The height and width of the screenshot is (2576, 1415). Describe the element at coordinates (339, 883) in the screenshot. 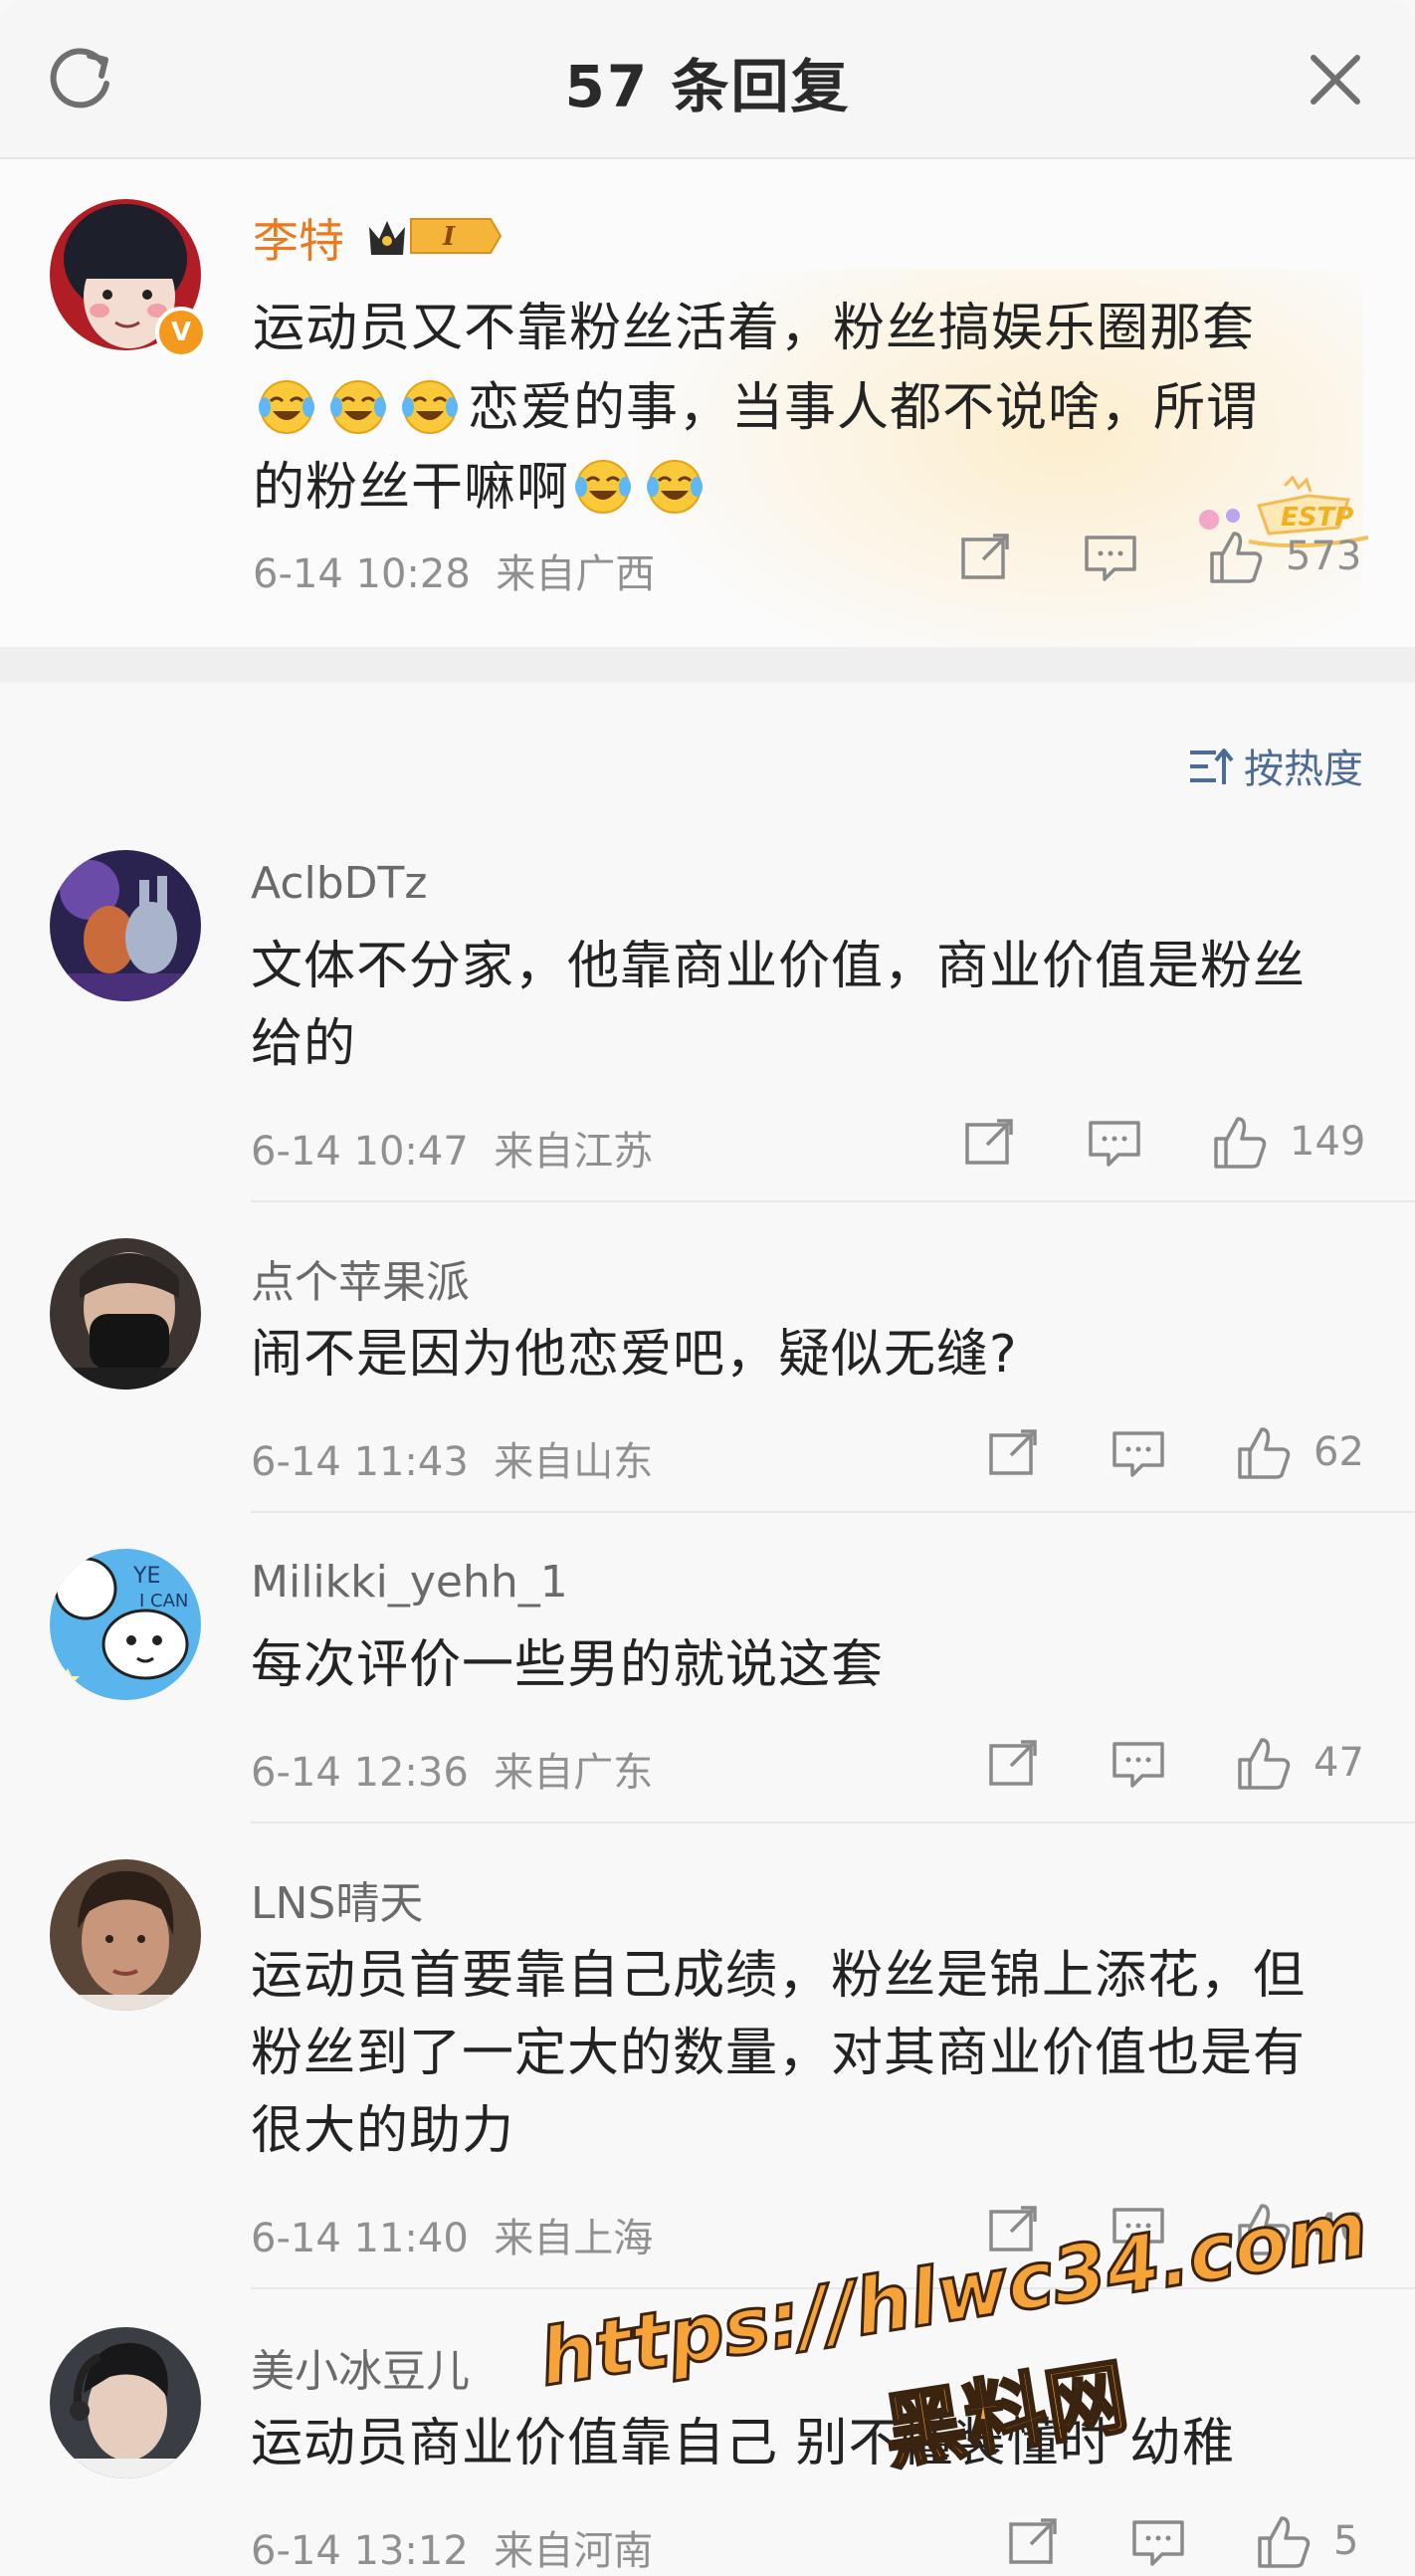

I see `username: AclbDTz` at that location.